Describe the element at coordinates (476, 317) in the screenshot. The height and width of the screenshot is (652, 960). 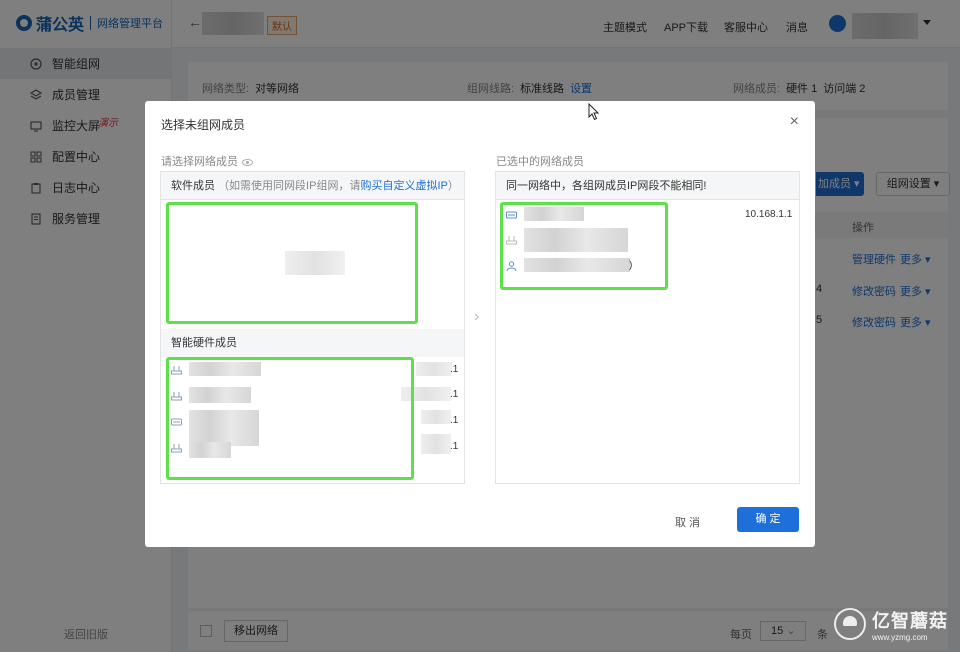
I see `chevron-right-icon: ›` at that location.